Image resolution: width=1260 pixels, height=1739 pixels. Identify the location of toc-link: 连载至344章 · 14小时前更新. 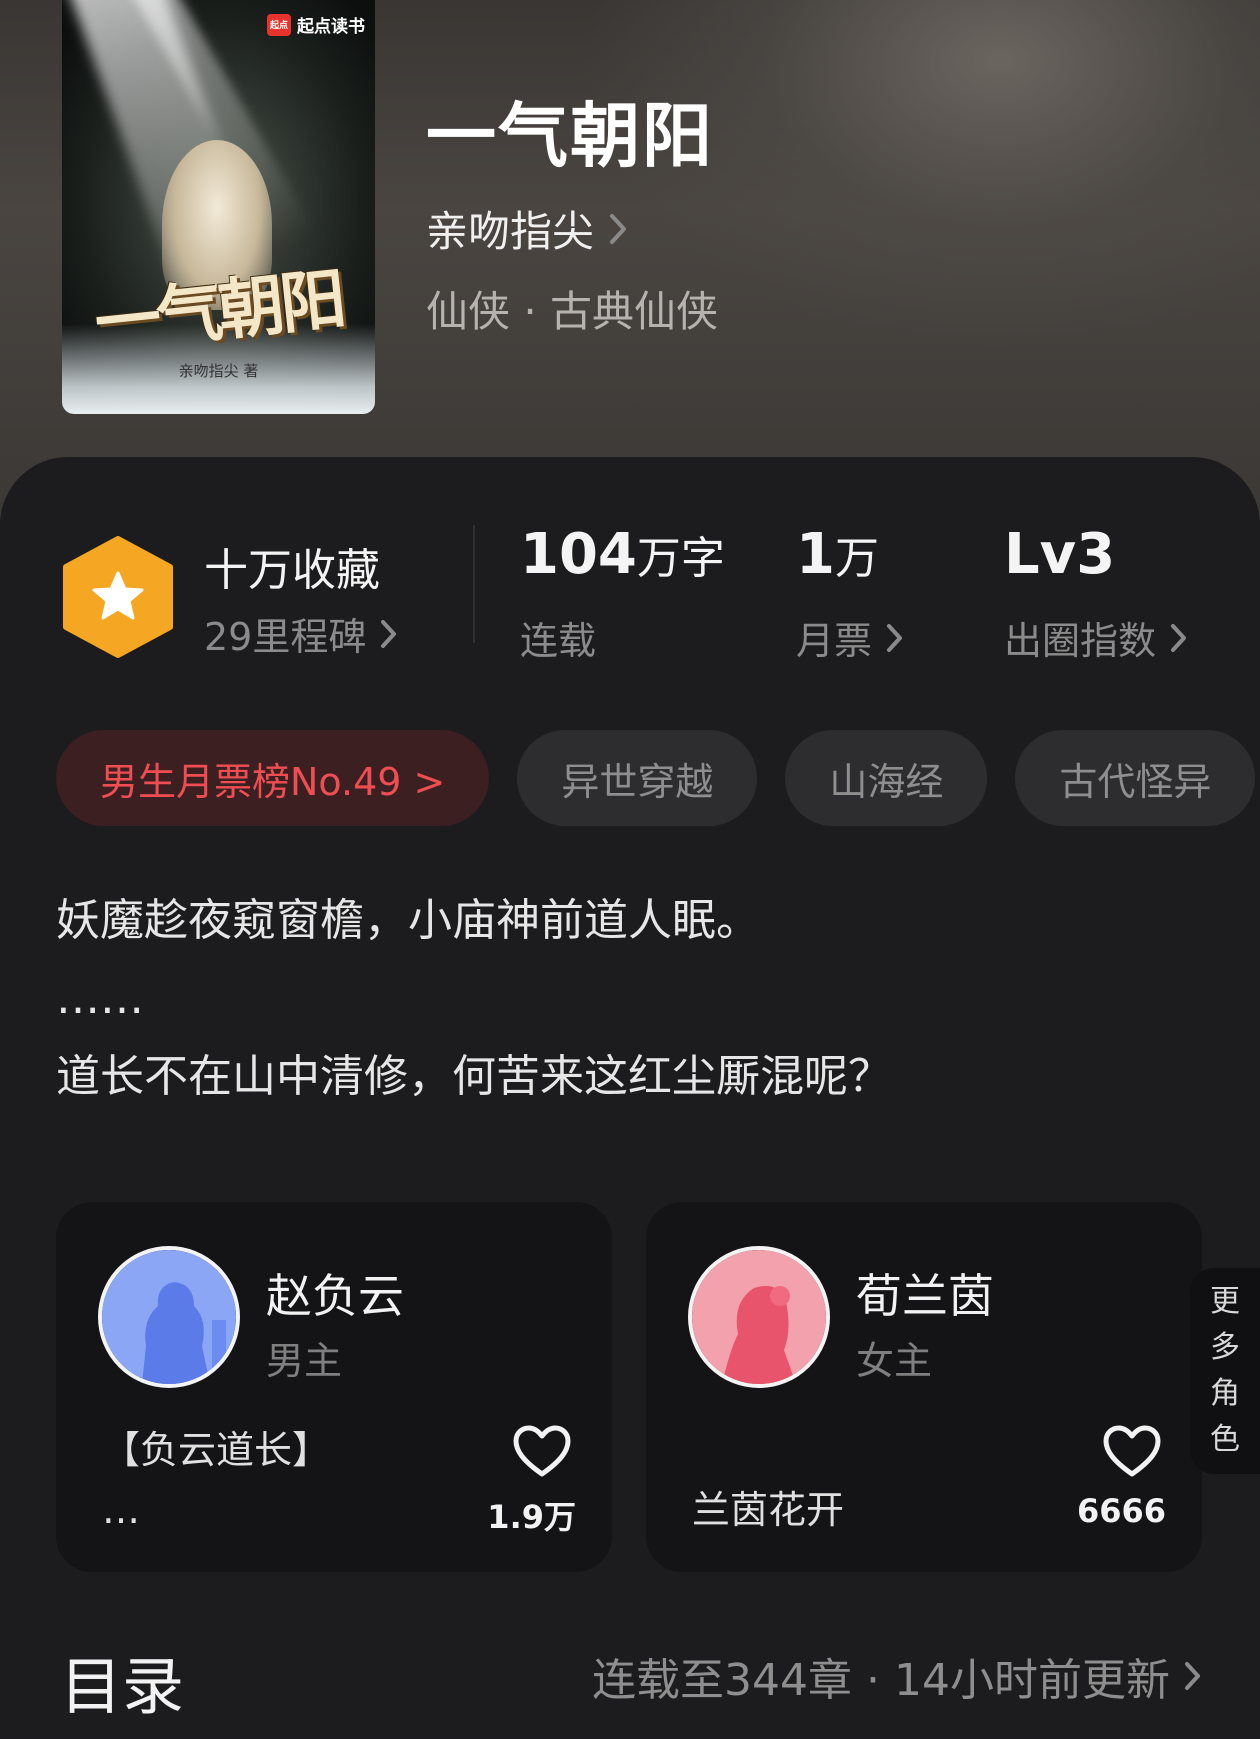
(897, 1676).